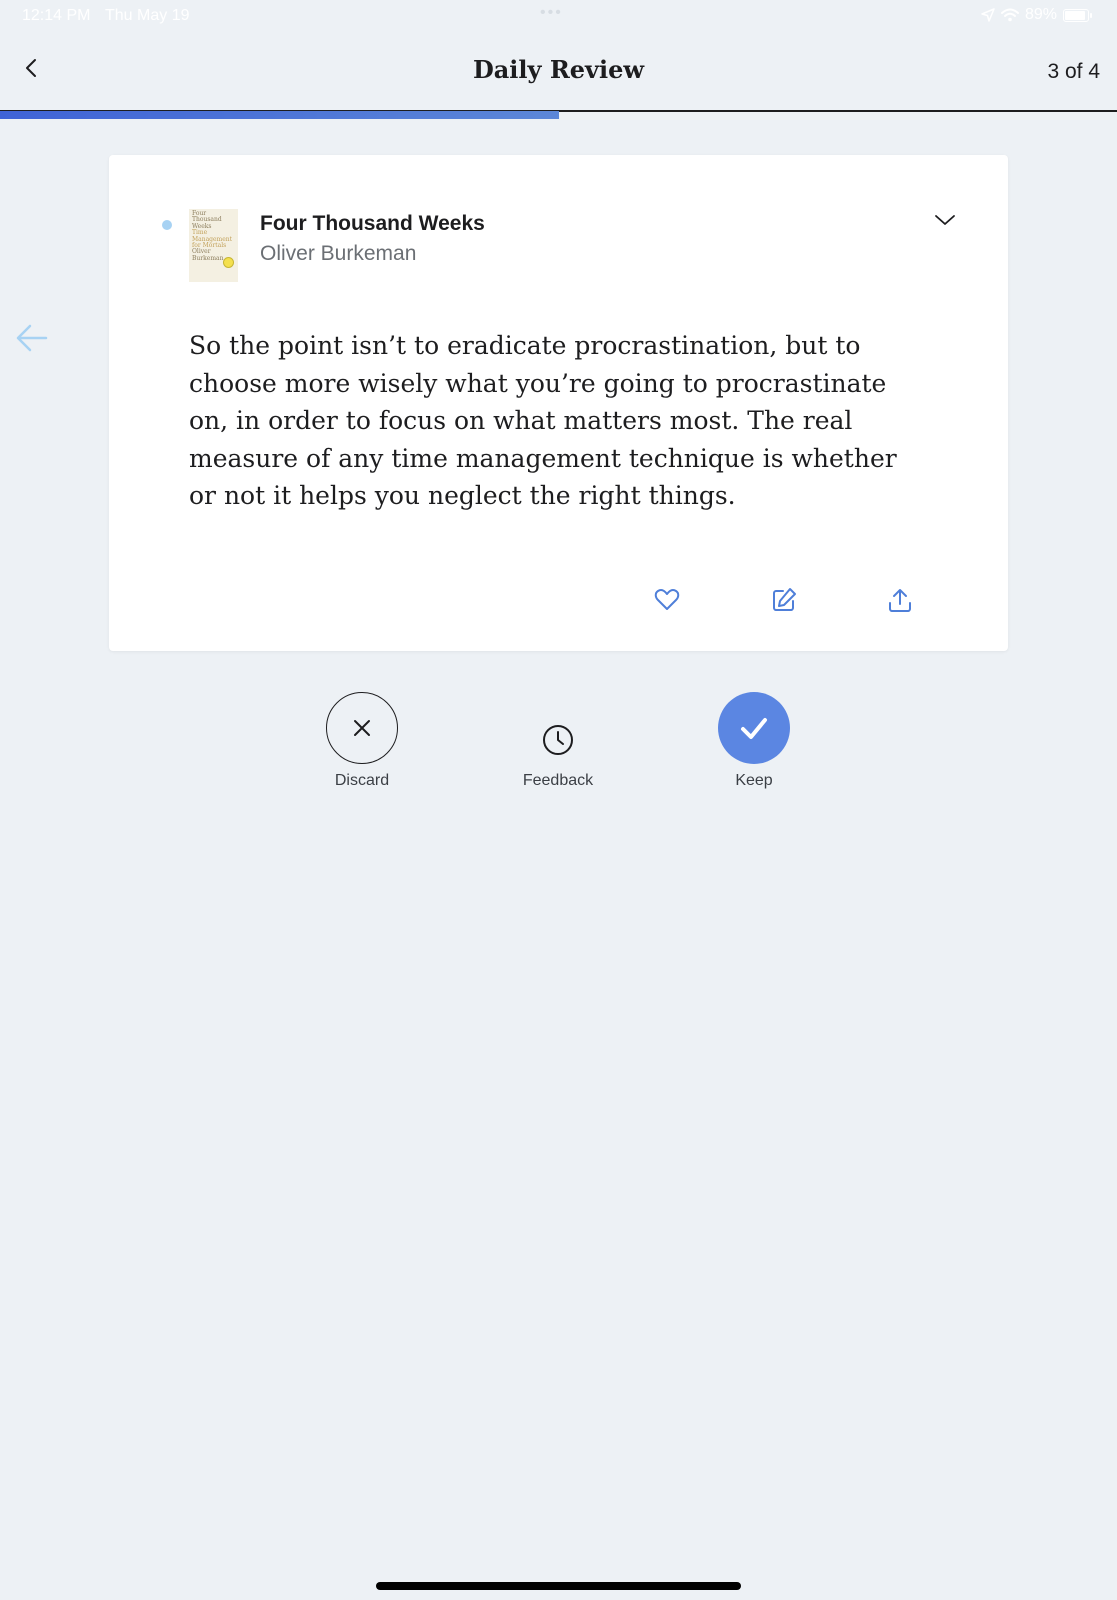  I want to click on heart-icon, so click(667, 599).